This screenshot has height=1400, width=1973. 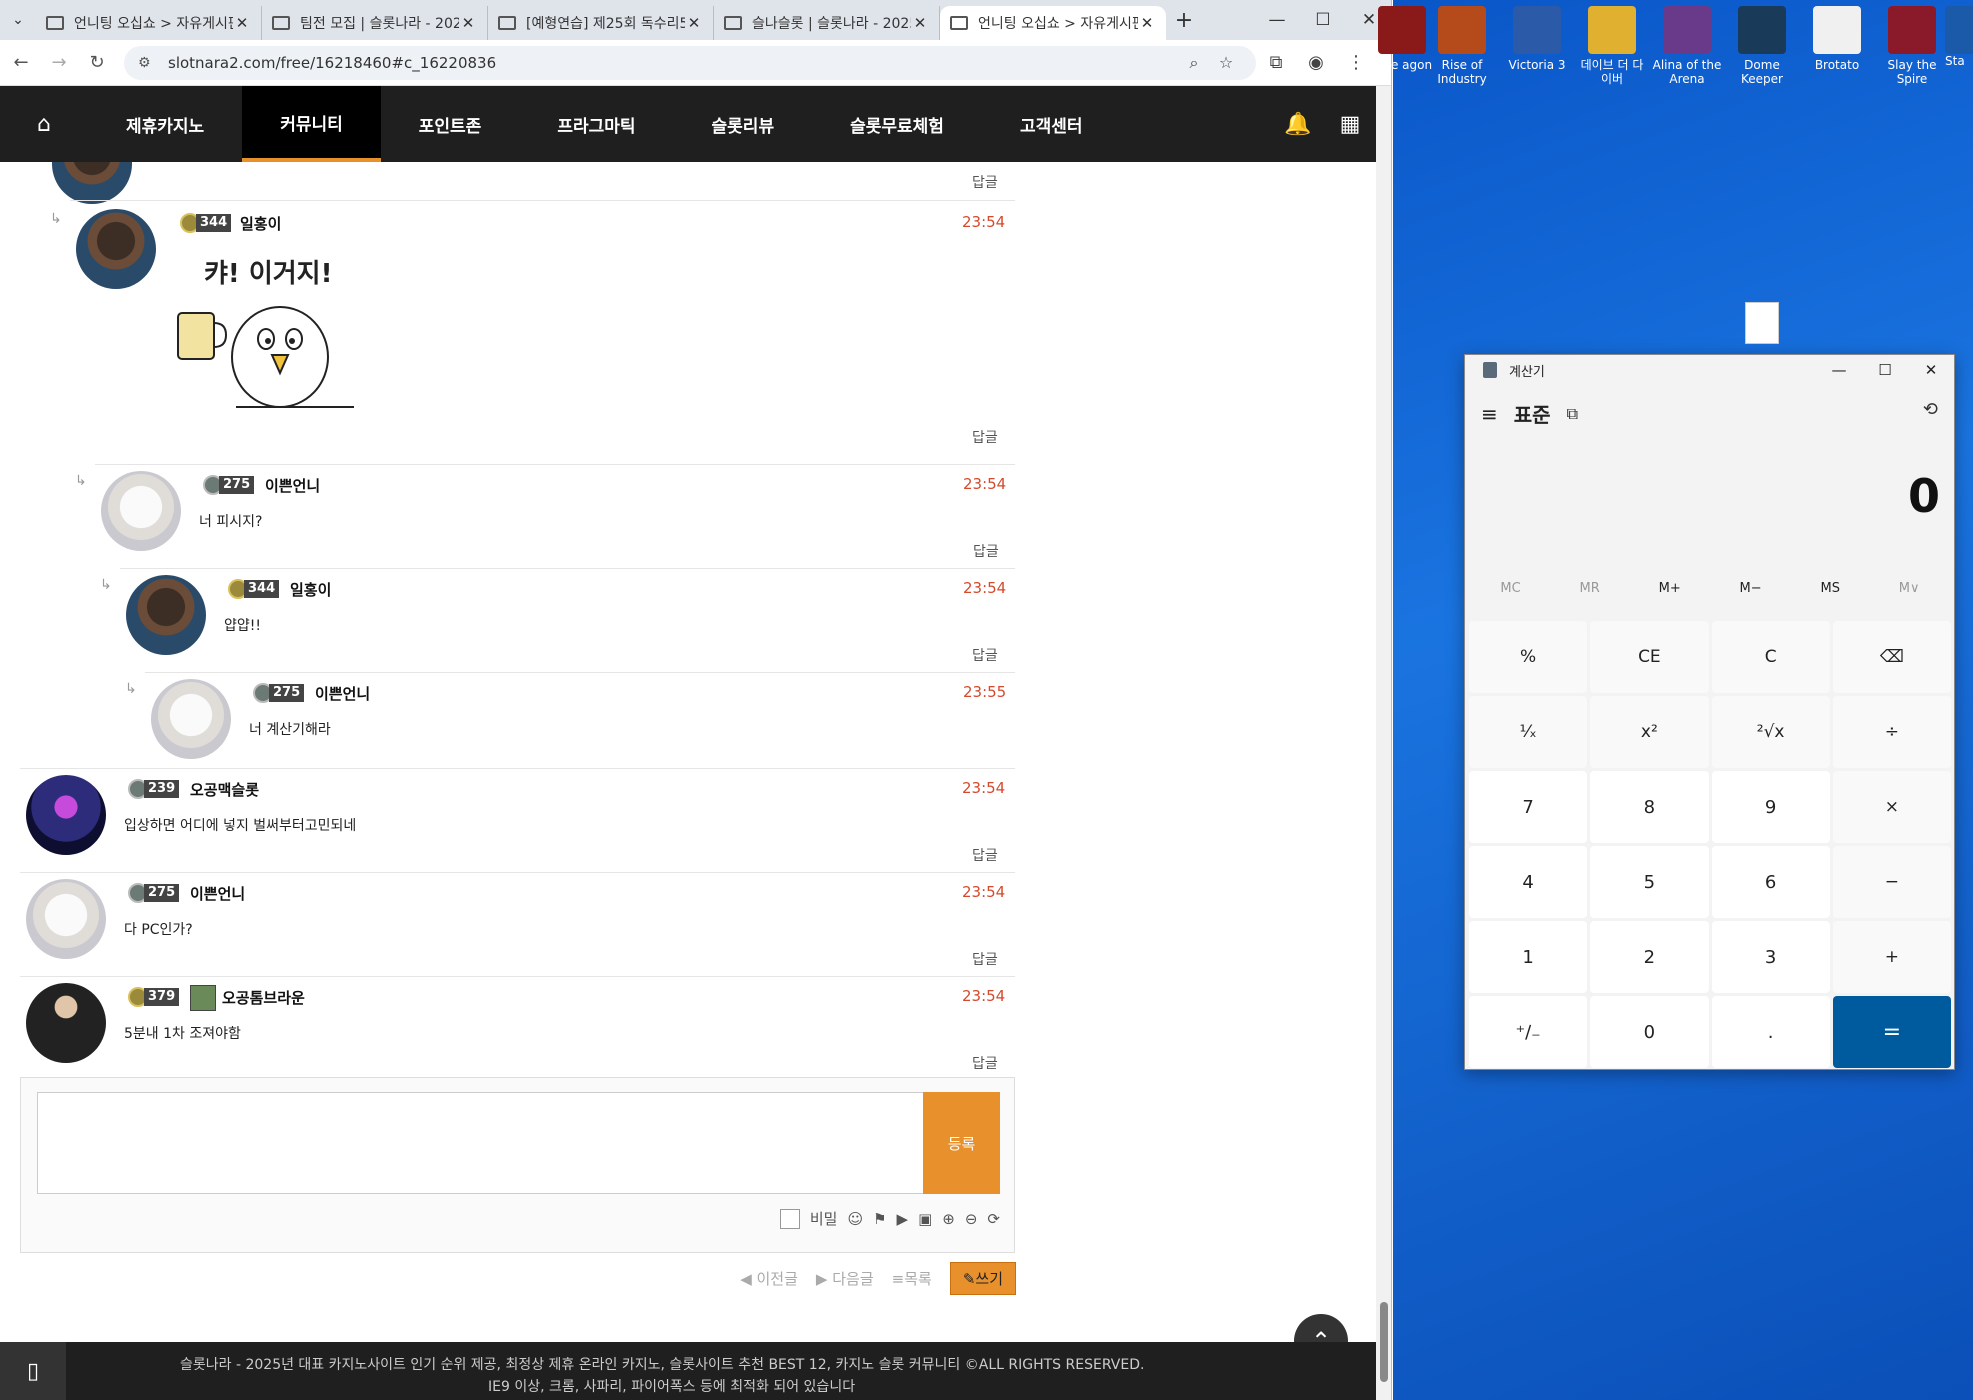 I want to click on back-icon: ←, so click(x=21, y=63).